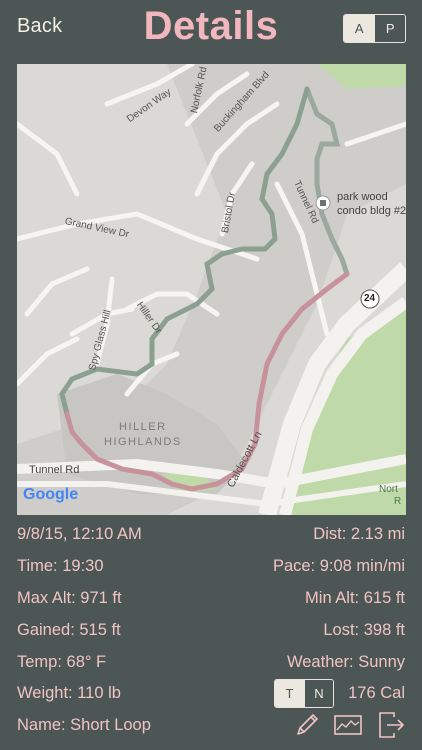 This screenshot has height=750, width=422. Describe the element at coordinates (143, 442) in the screenshot. I see `map-label-hiller-highlands-2: HIGHLANDS` at that location.